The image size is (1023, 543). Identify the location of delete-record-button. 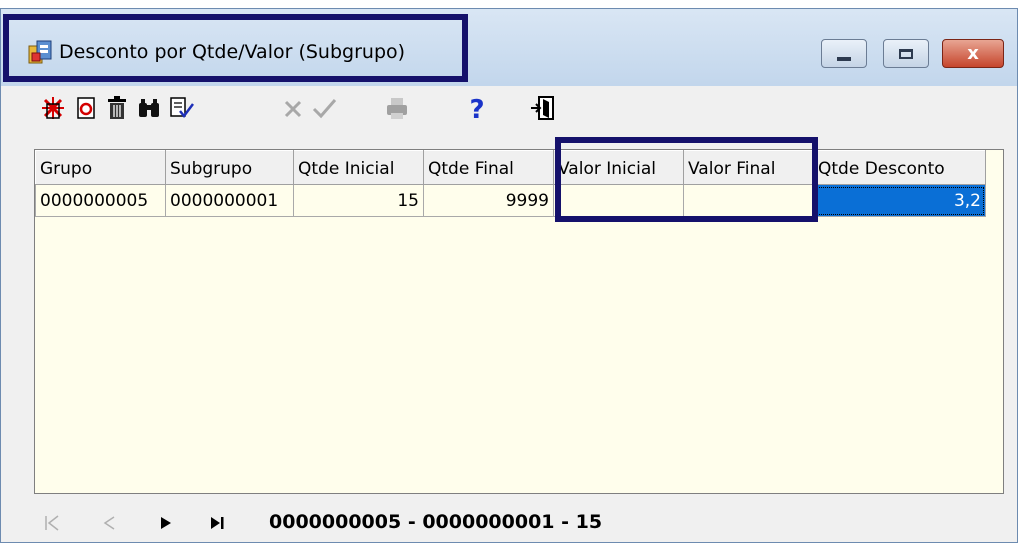
(117, 108).